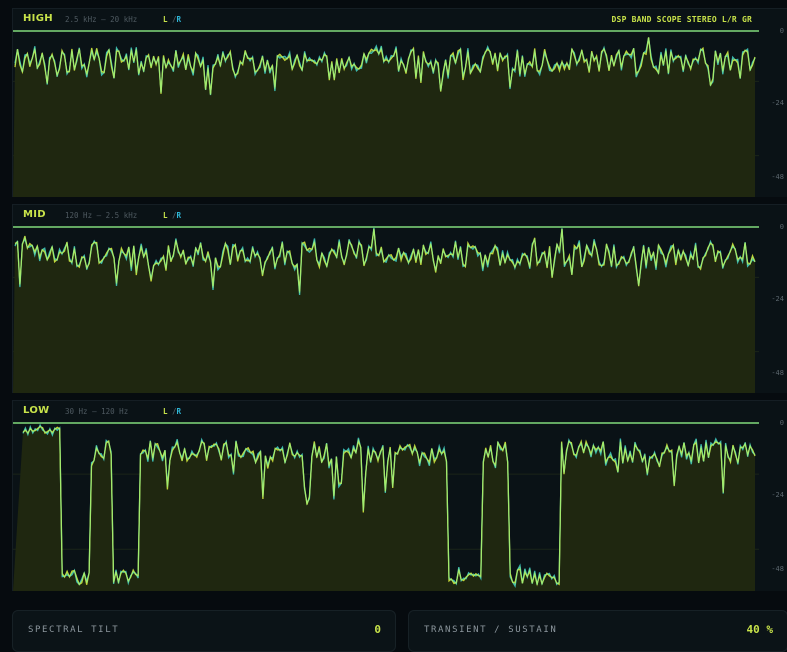 The width and height of the screenshot is (787, 652). What do you see at coordinates (377, 629) in the screenshot?
I see `meter-value: 0` at bounding box center [377, 629].